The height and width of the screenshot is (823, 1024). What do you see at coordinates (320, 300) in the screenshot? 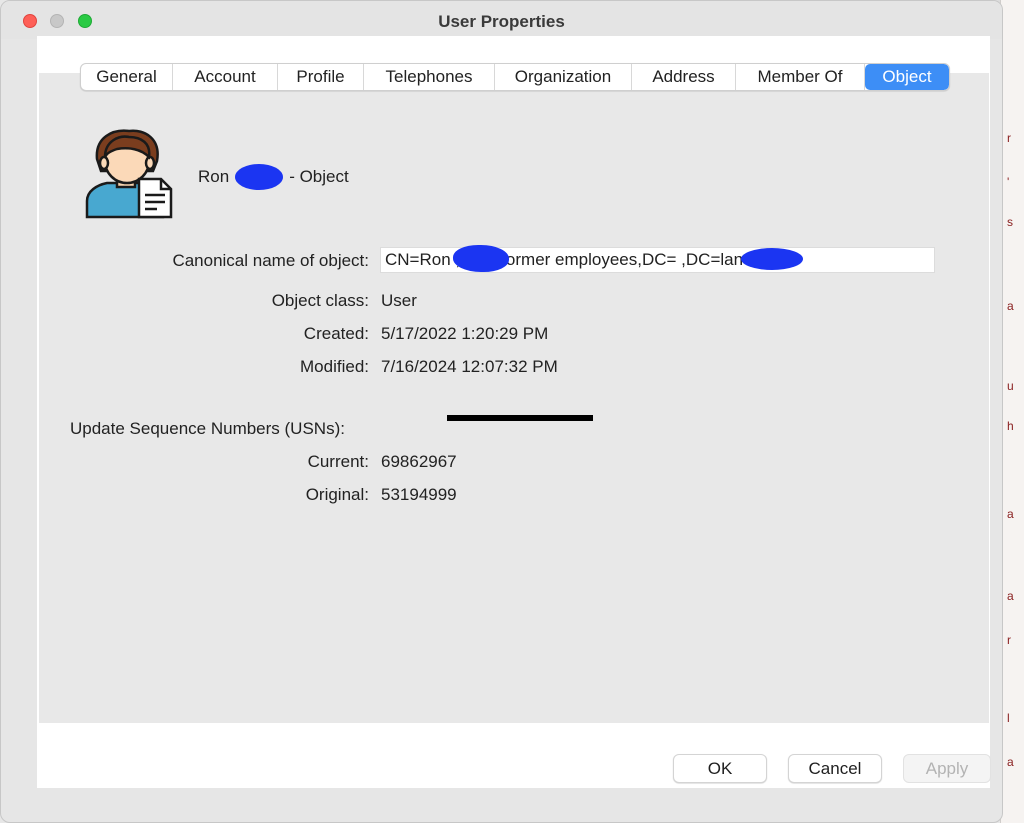
I see `object-class-label: Object class:` at bounding box center [320, 300].